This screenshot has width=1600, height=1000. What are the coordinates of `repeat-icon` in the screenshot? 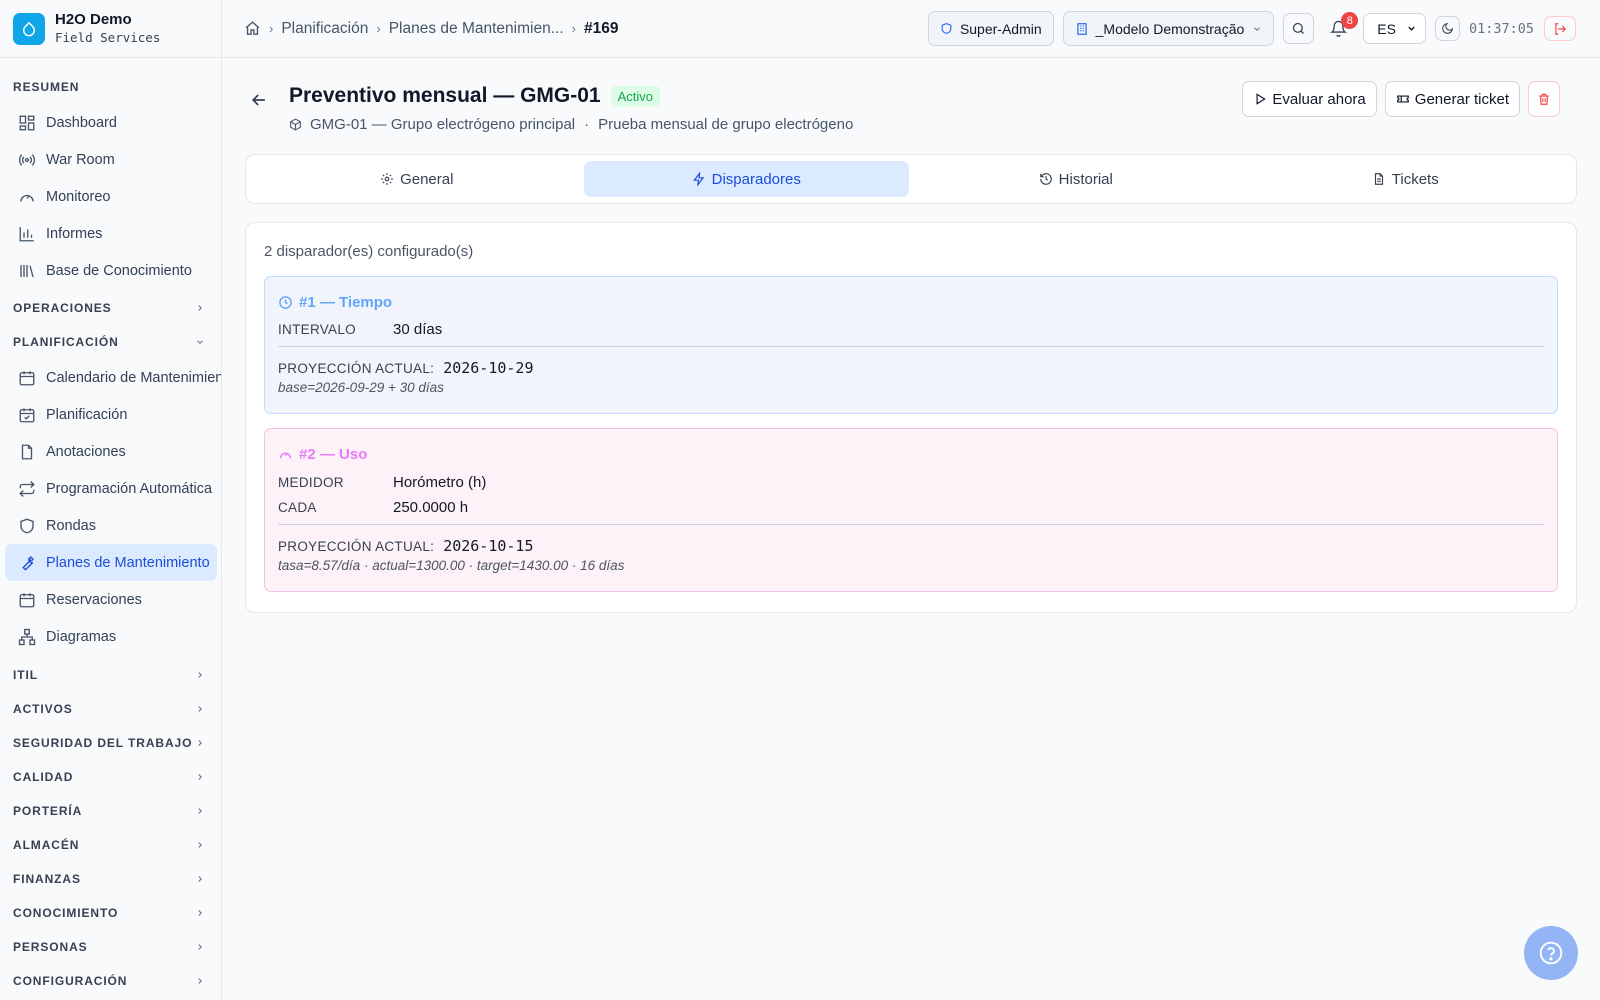 It's located at (27, 489).